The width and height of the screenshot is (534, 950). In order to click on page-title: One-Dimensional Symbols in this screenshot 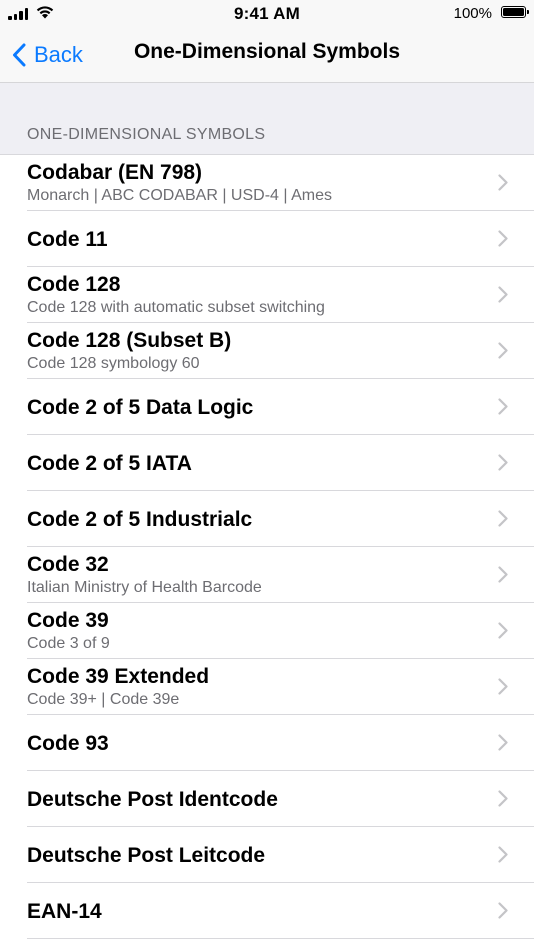, I will do `click(267, 52)`.